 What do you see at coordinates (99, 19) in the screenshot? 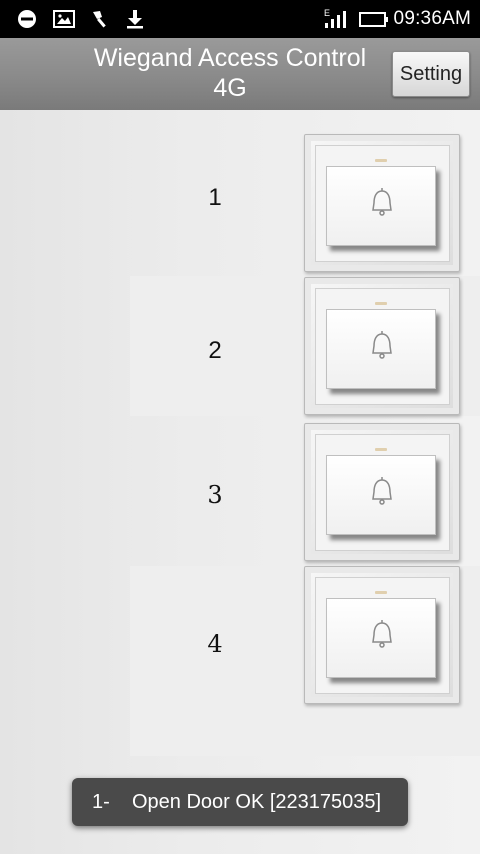
I see `wrench-icon` at bounding box center [99, 19].